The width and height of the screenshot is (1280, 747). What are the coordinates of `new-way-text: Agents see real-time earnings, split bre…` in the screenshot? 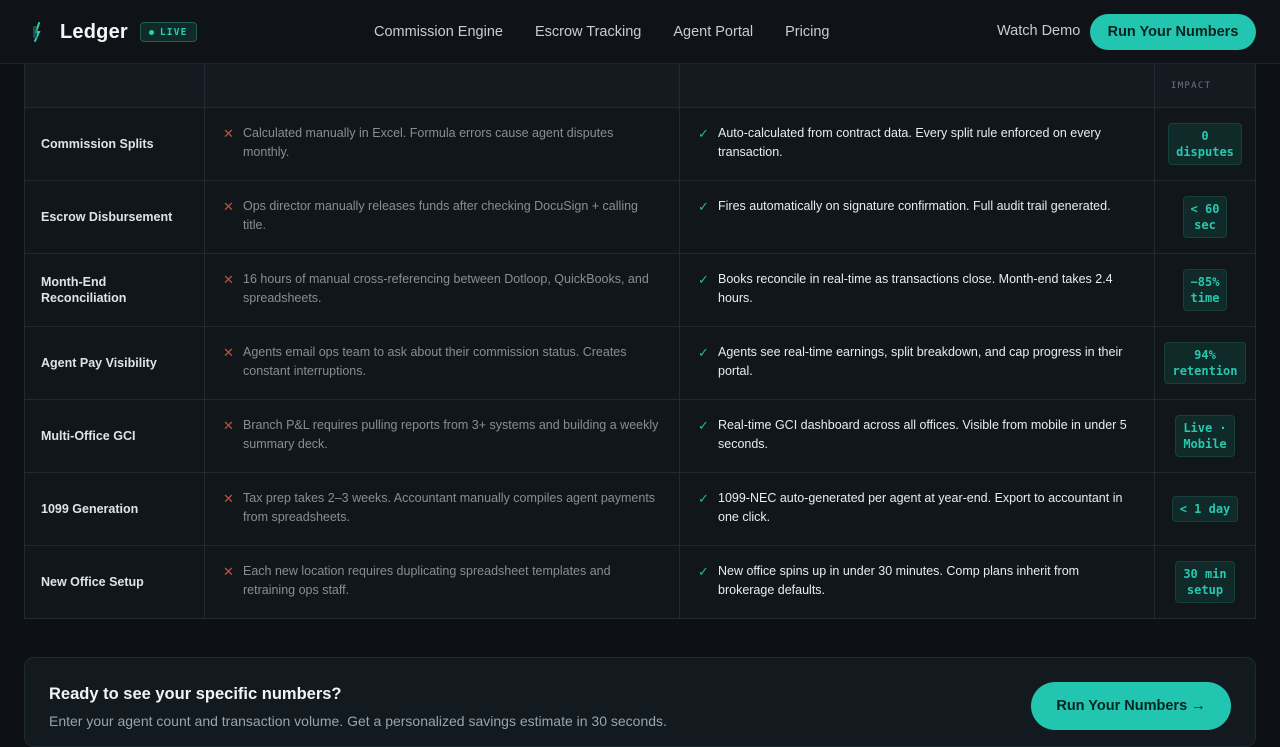 It's located at (920, 361).